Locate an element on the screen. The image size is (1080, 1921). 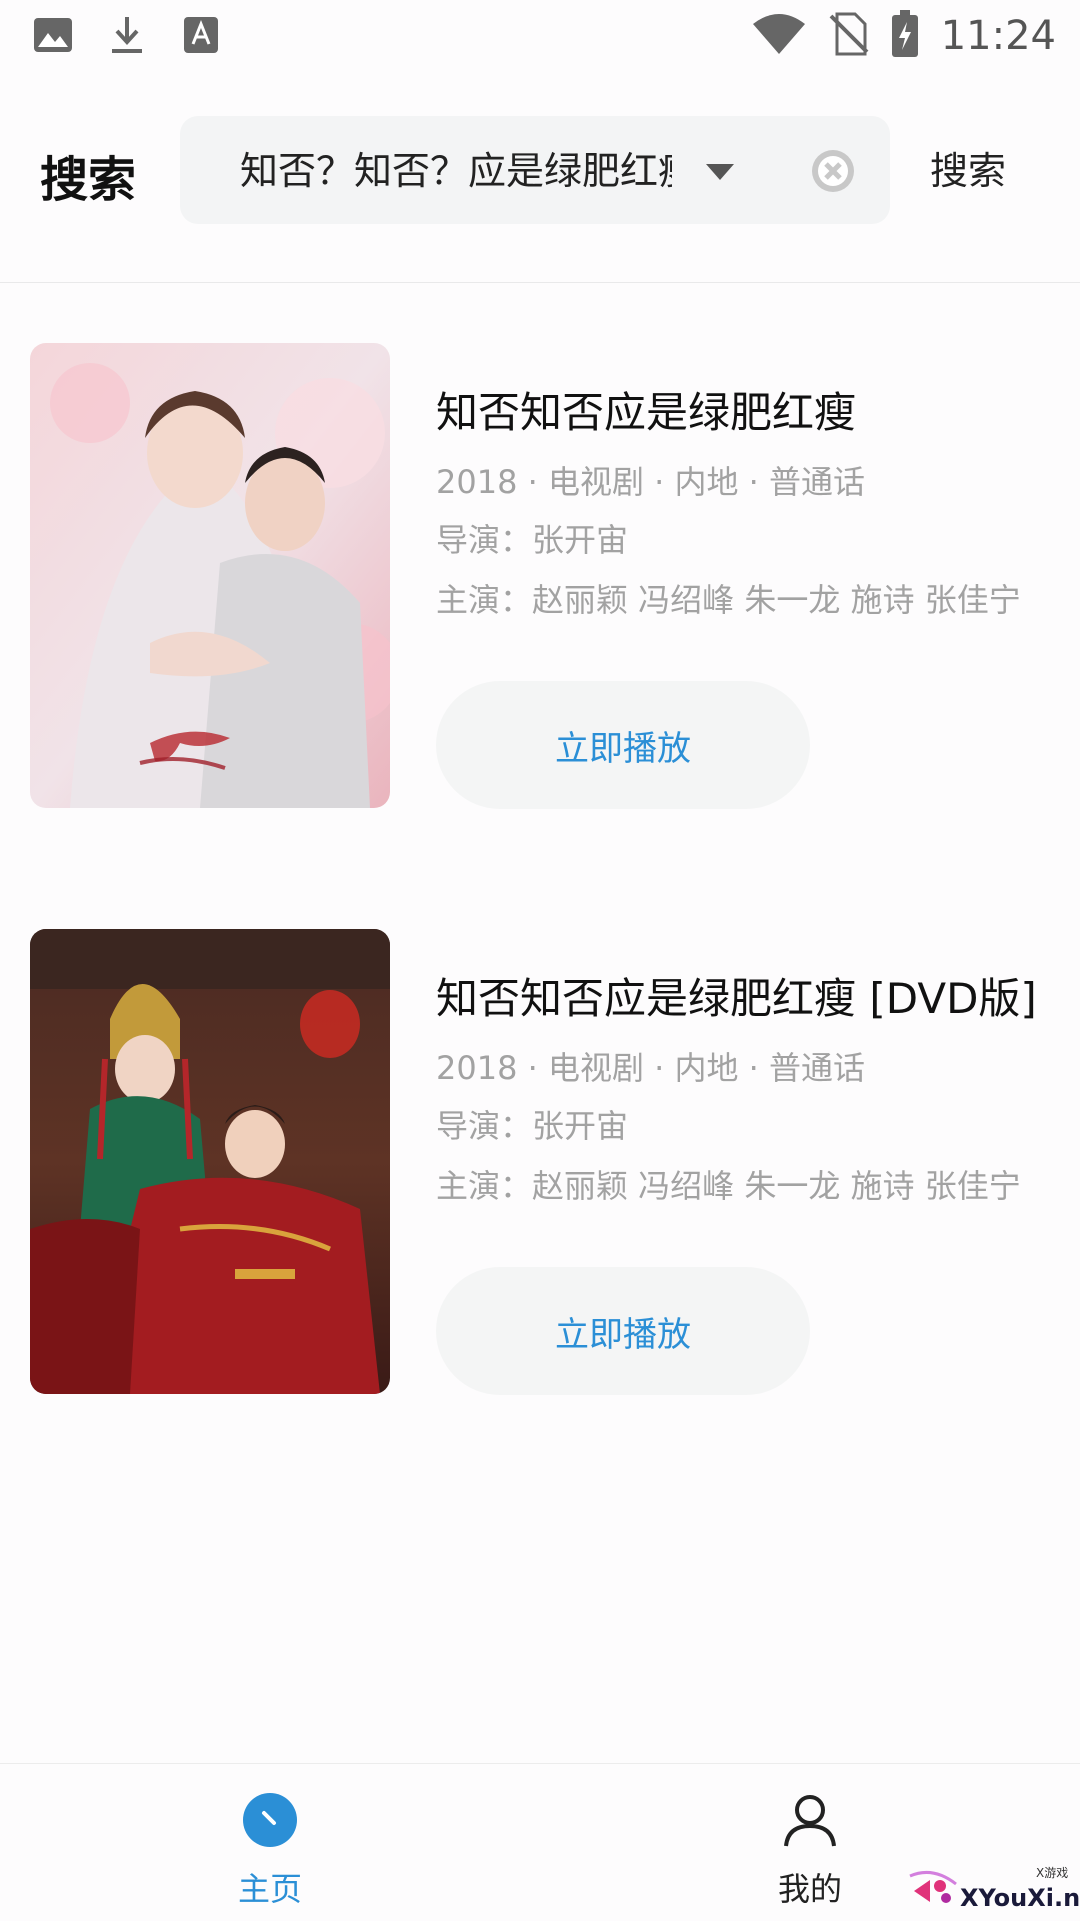
dropdown-icon is located at coordinates (720, 171).